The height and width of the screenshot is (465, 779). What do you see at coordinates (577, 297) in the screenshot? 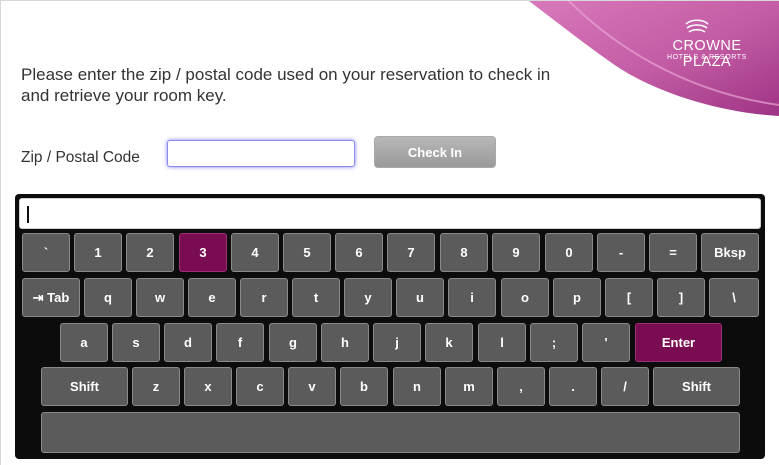
I see `key-p: p` at bounding box center [577, 297].